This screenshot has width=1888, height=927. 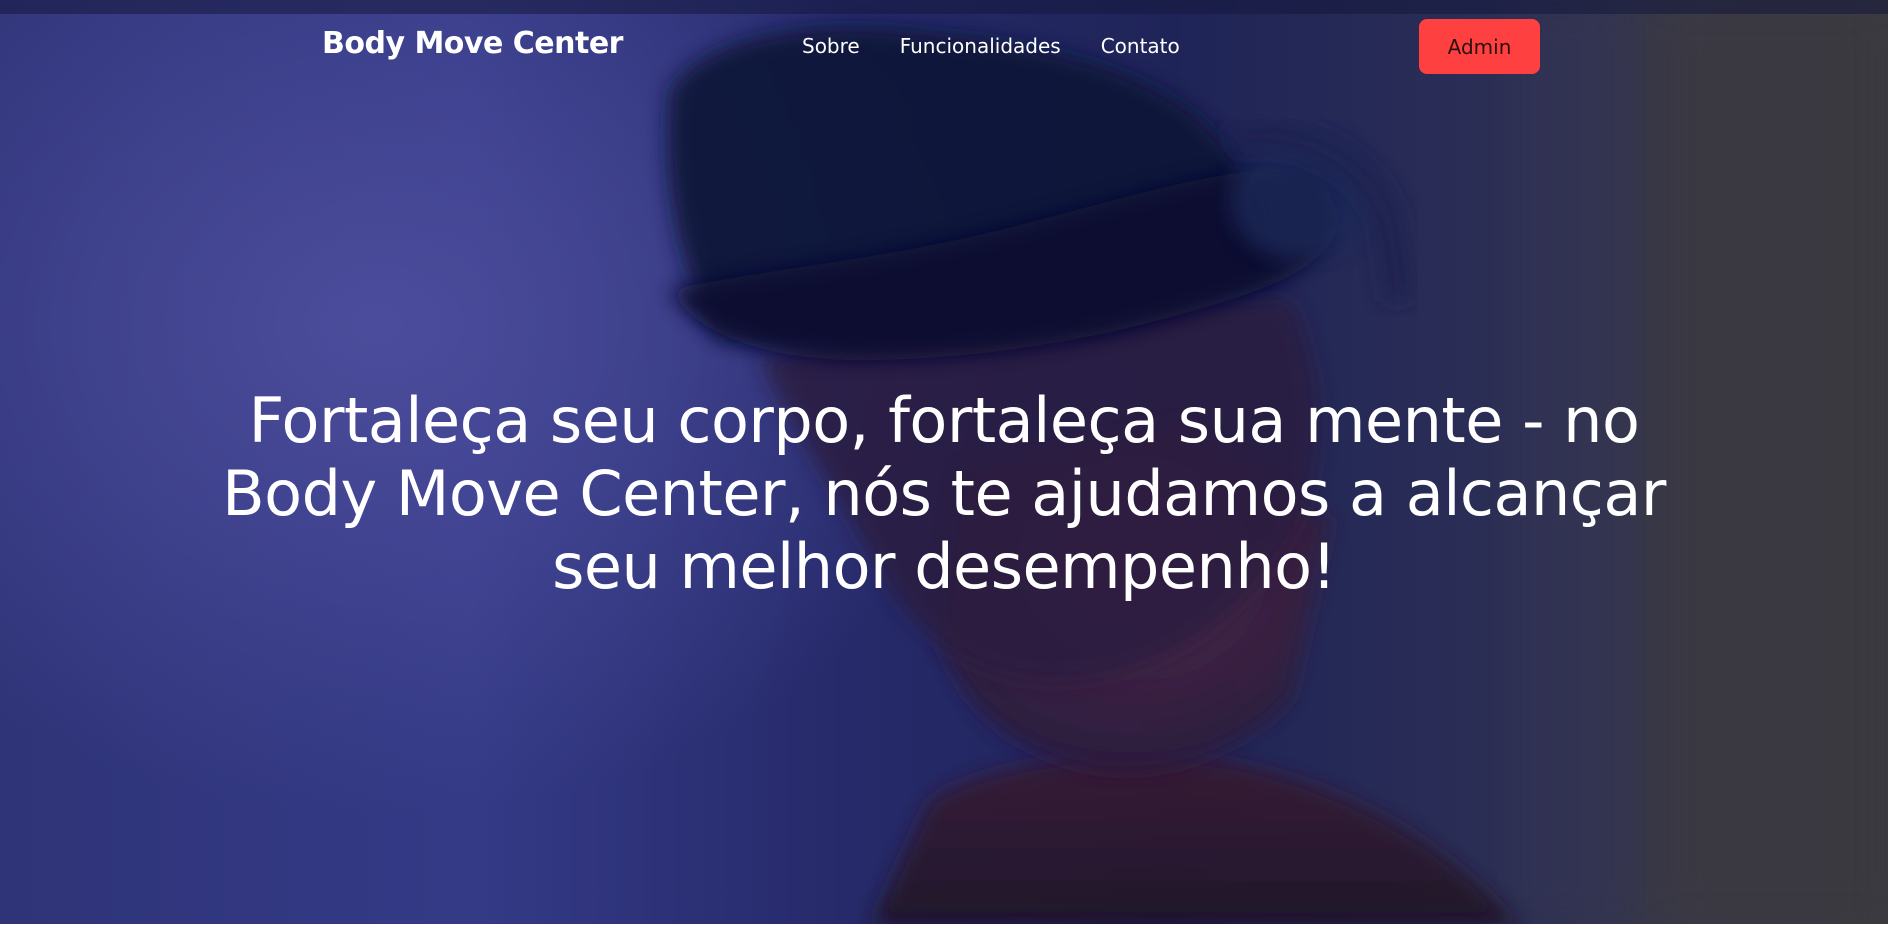 What do you see at coordinates (1479, 46) in the screenshot?
I see `admin-button: Admin` at bounding box center [1479, 46].